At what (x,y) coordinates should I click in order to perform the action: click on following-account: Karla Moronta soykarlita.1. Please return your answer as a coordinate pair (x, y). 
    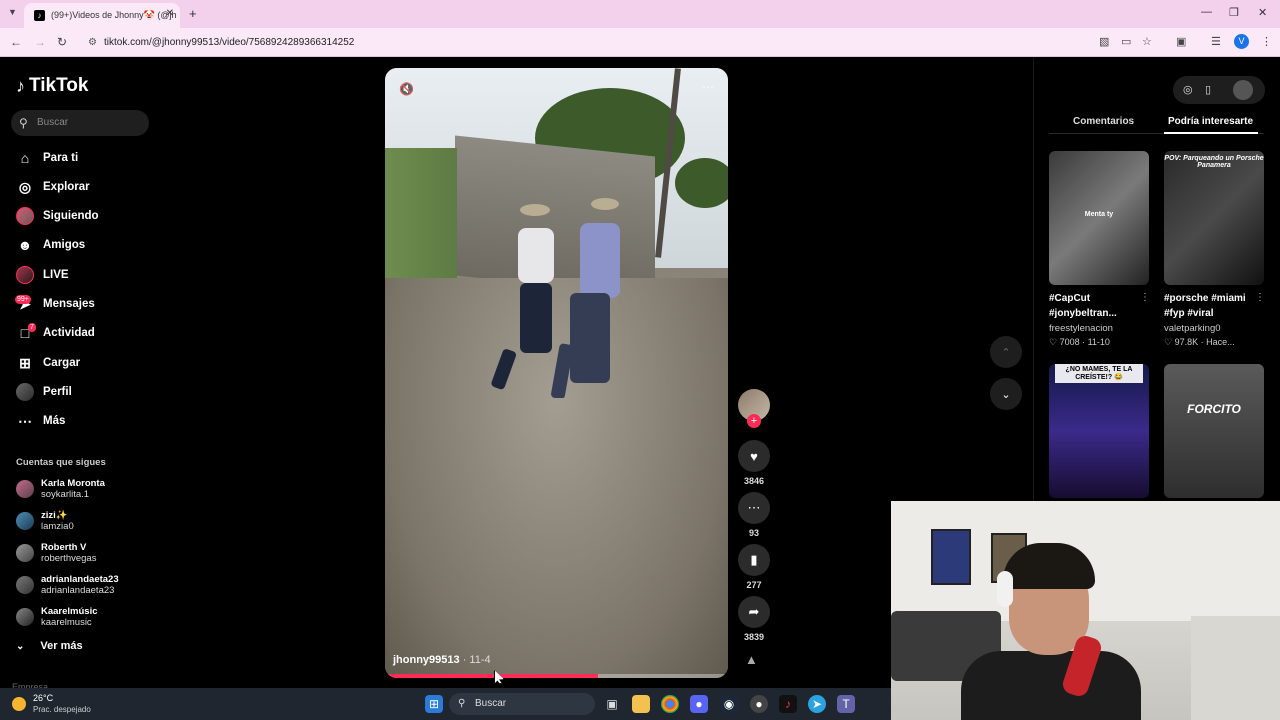
    Looking at the image, I should click on (60, 489).